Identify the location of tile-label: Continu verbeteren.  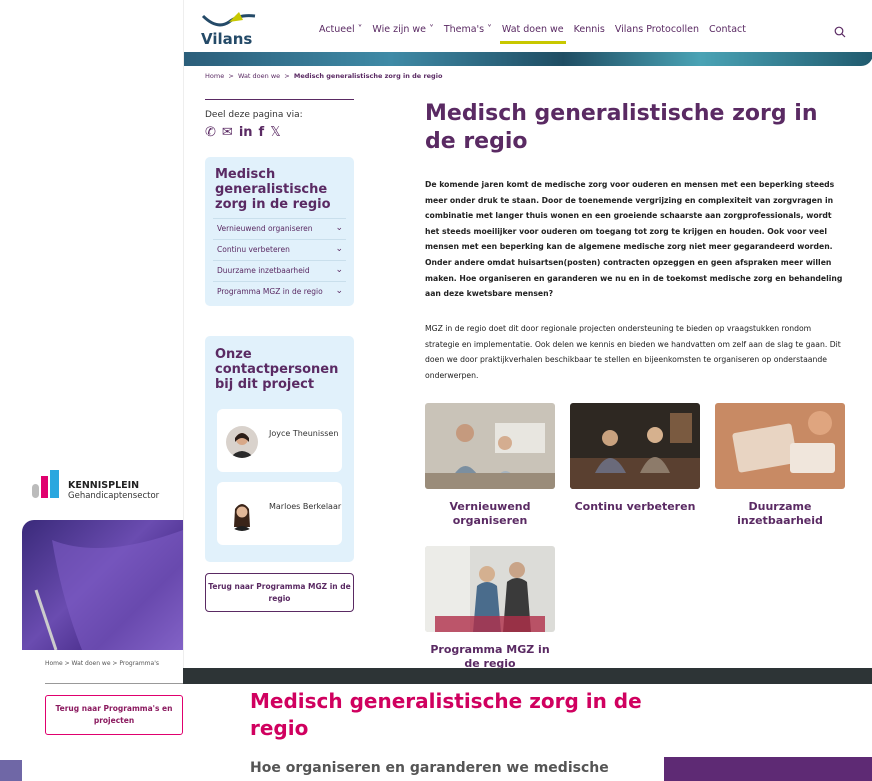
(635, 506).